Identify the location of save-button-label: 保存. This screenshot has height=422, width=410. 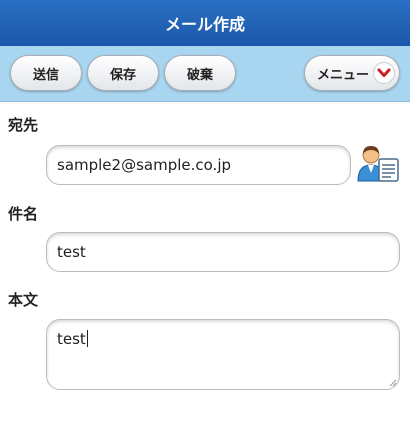
(122, 75).